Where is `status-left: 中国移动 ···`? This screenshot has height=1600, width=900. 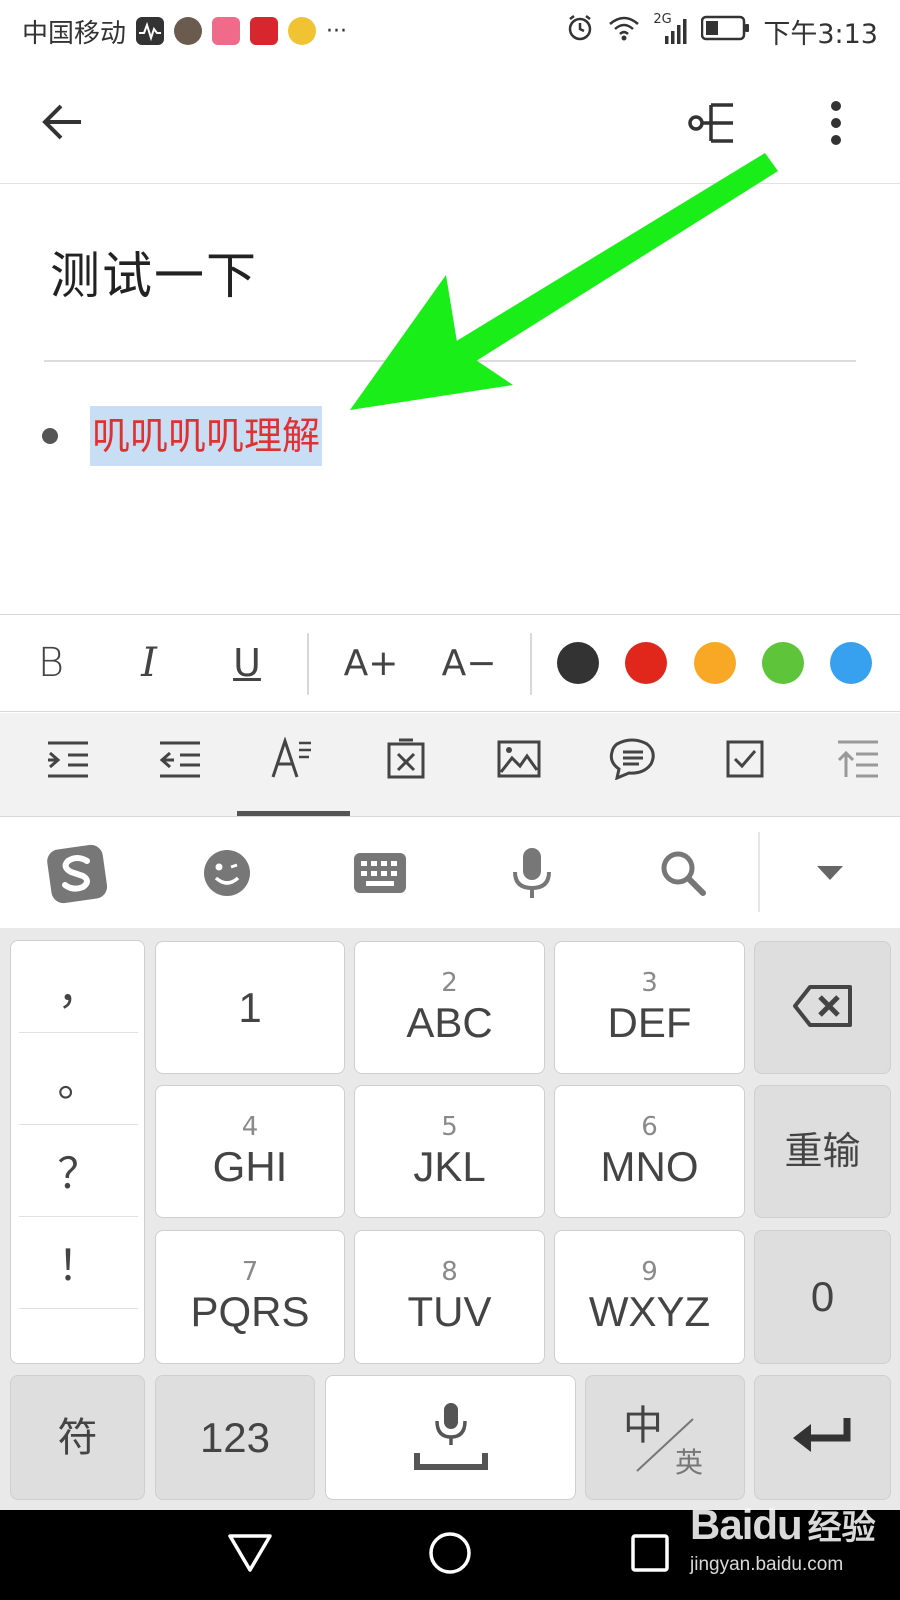
status-left: 中国移动 ··· is located at coordinates (184, 31).